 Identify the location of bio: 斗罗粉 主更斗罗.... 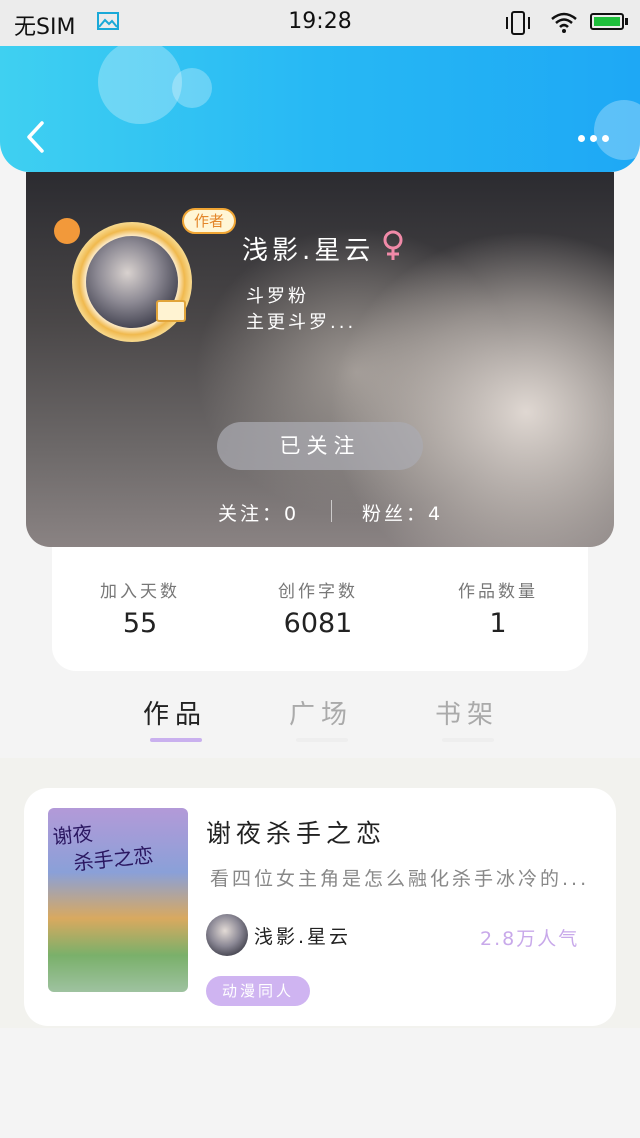
(301, 310).